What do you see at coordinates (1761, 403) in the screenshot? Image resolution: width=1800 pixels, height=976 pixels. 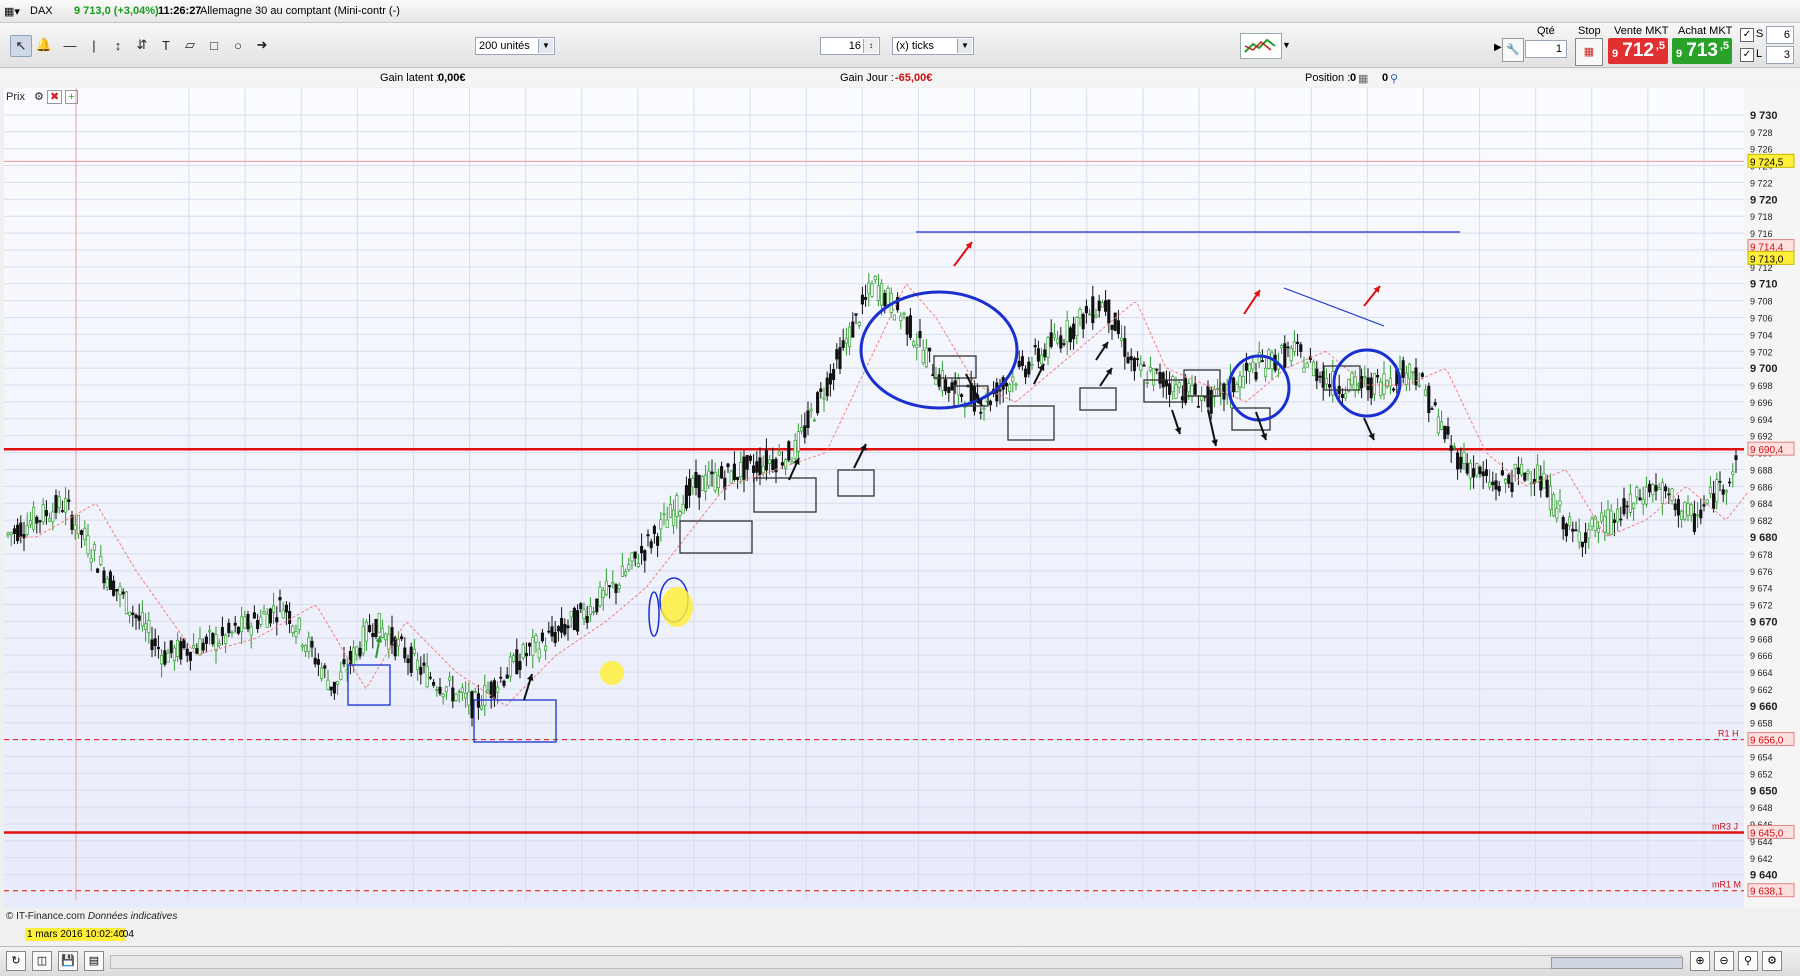 I see `price-tick-label: 9 696` at bounding box center [1761, 403].